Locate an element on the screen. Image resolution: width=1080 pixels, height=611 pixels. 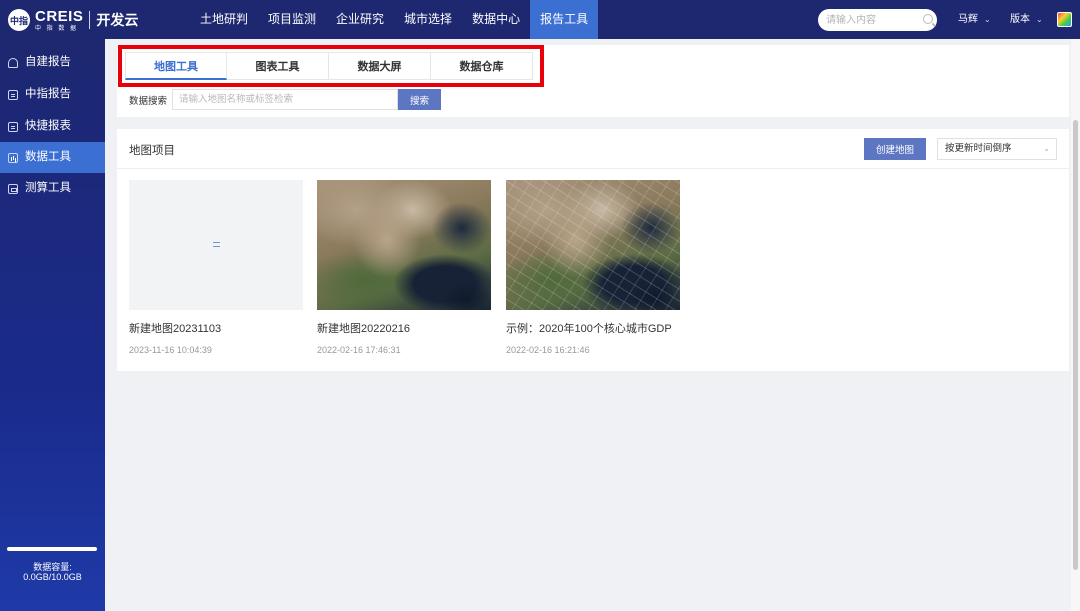
product-name: 开发云 is located at coordinates (117, 20).